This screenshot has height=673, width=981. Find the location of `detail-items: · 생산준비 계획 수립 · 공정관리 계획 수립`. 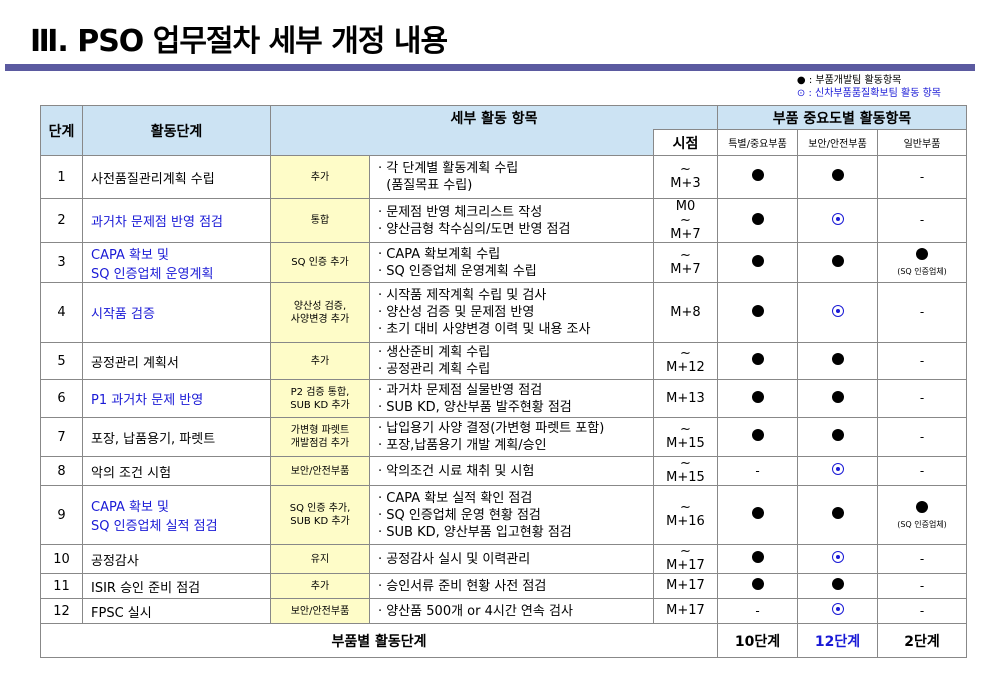

detail-items: · 생산준비 계획 수립 · 공정관리 계획 수립 is located at coordinates (511, 361).